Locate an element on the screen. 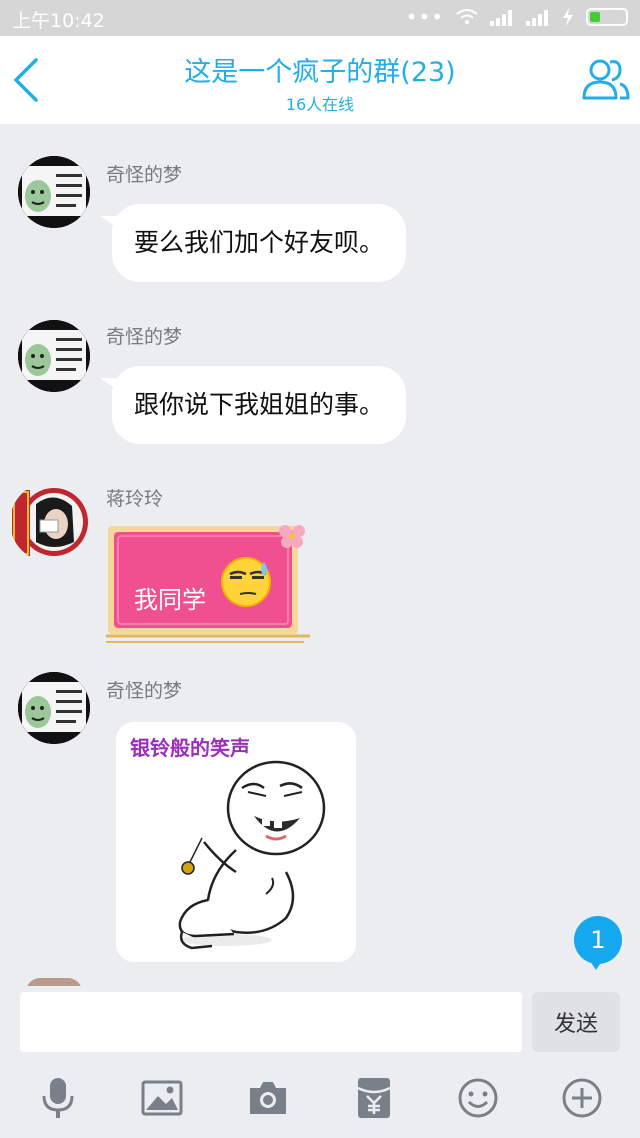 The height and width of the screenshot is (1138, 640). message-input is located at coordinates (271, 1022).